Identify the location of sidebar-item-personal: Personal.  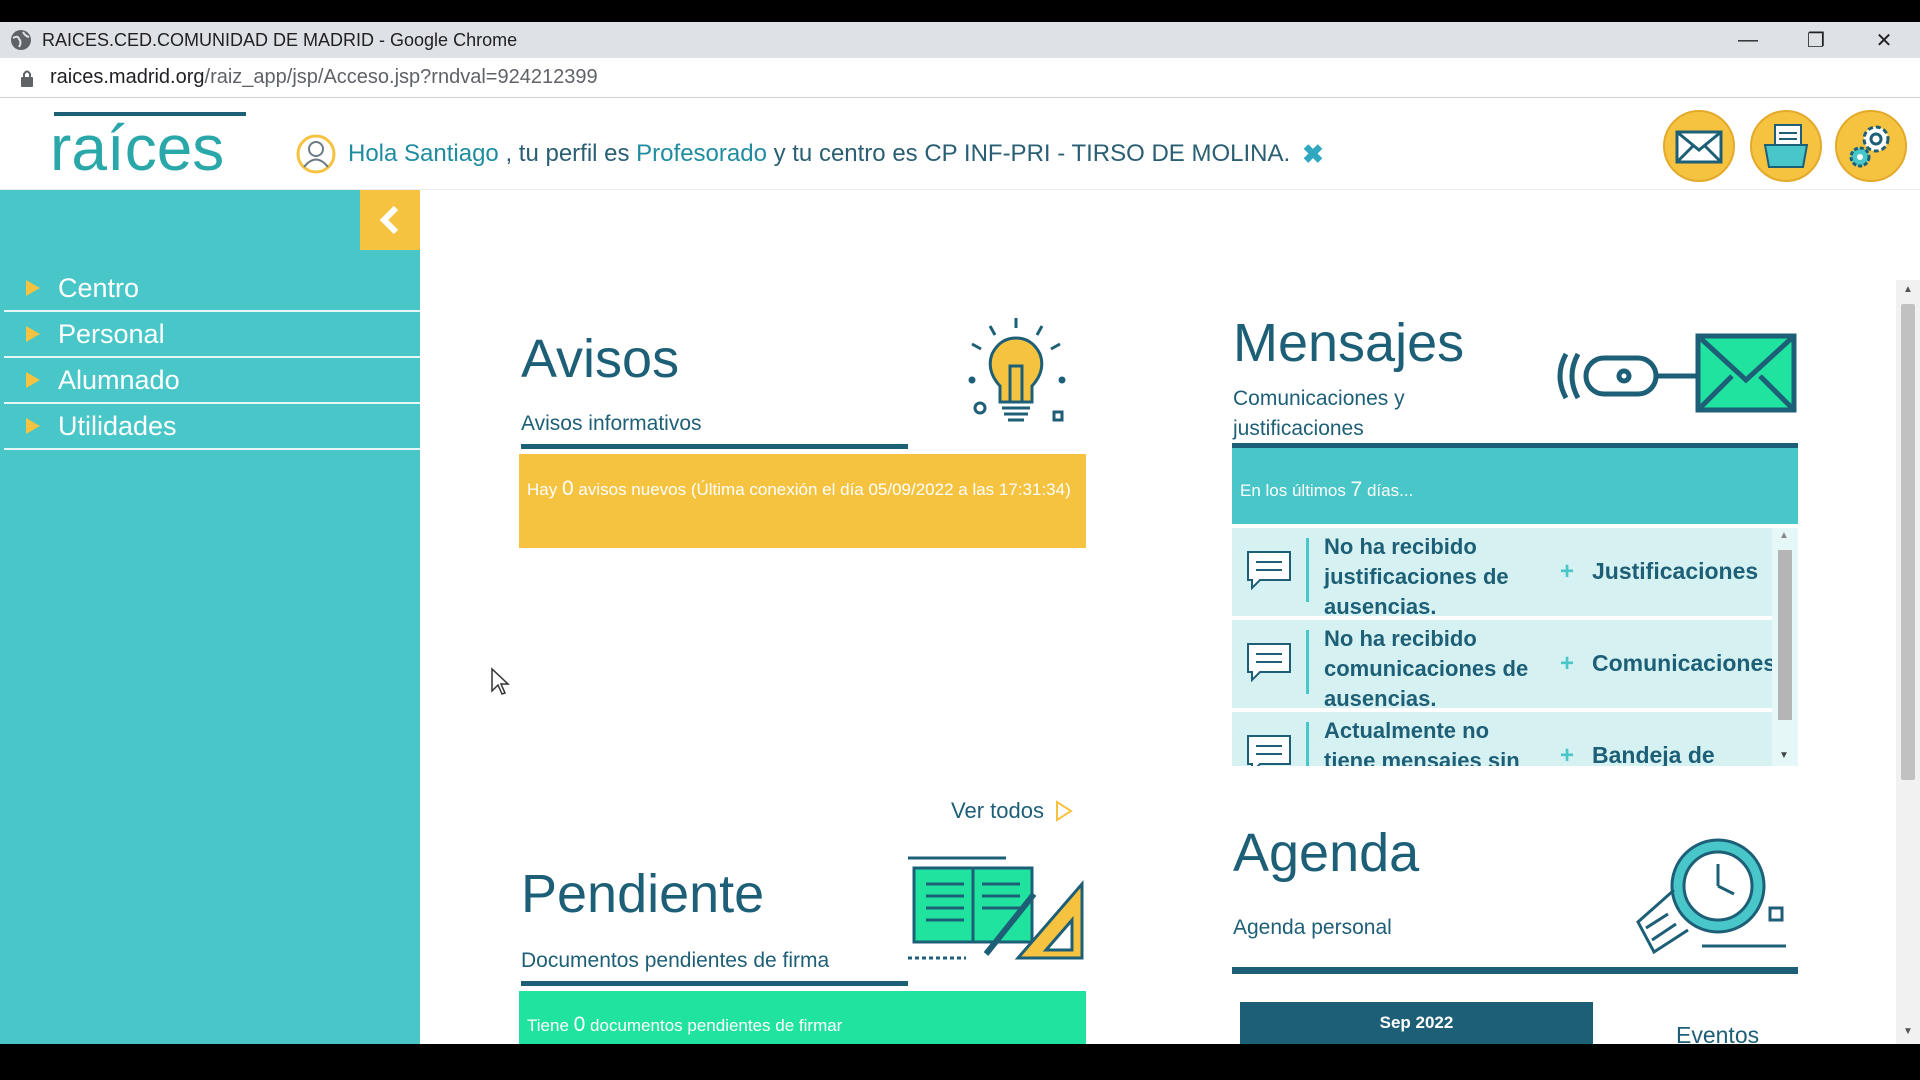
(212, 335).